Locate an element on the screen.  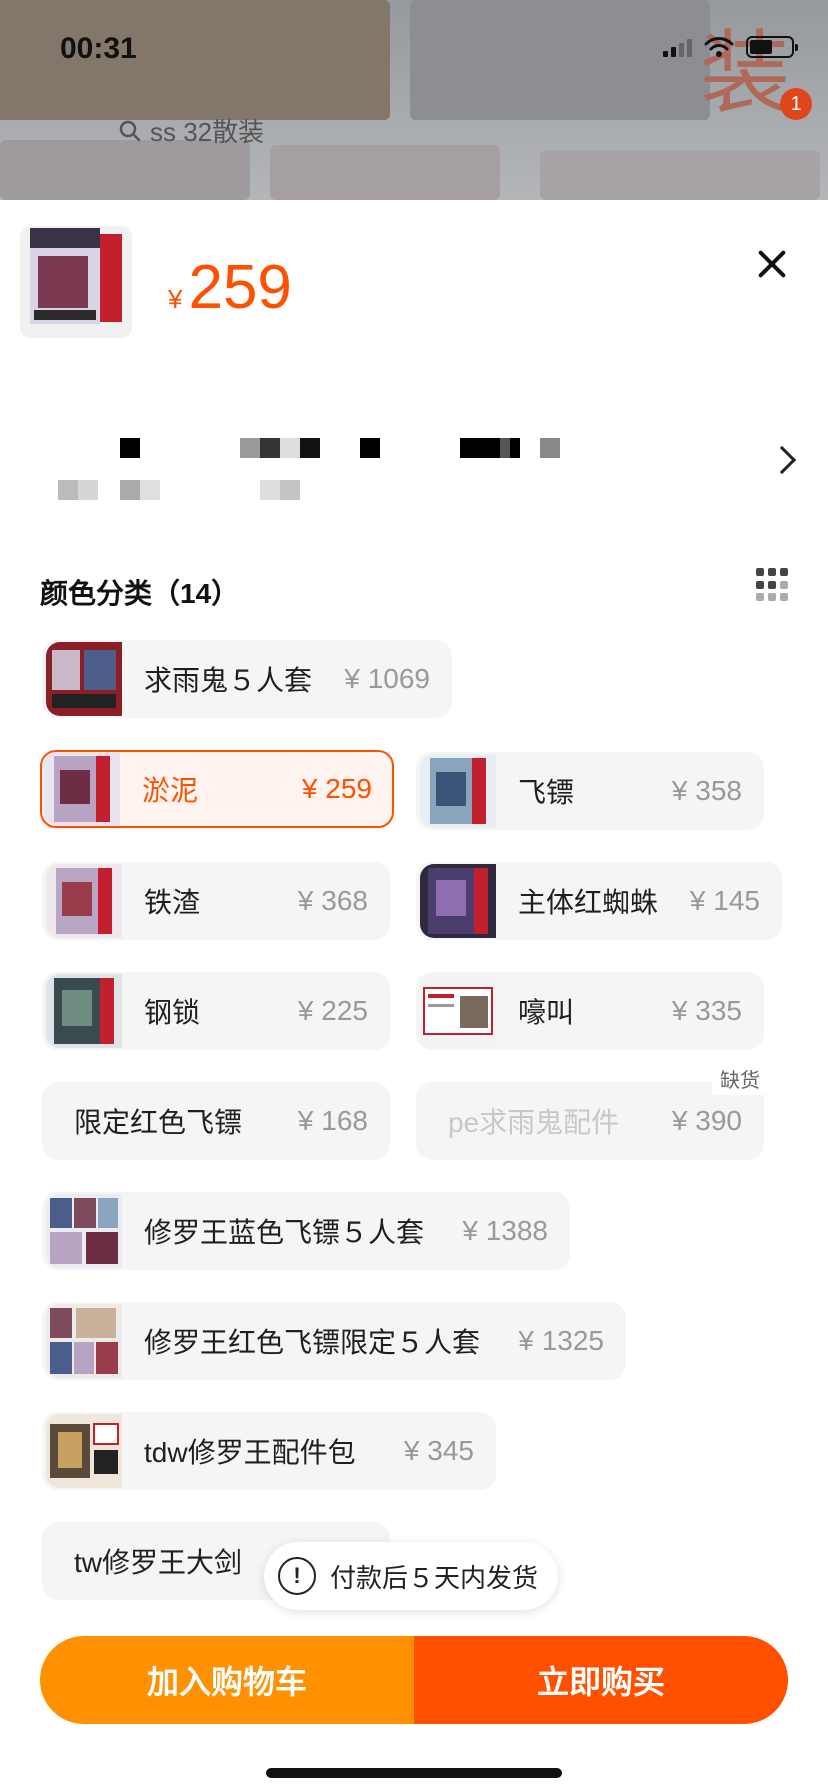
variant-name: 钢锁 is located at coordinates (172, 1012).